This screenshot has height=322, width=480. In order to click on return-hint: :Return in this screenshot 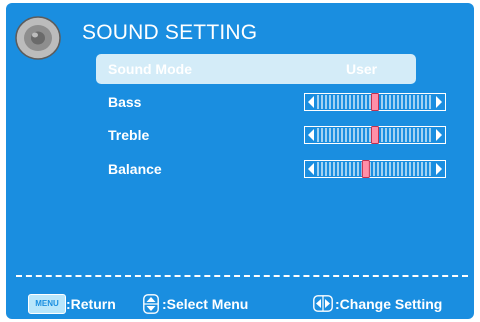, I will do `click(91, 304)`.